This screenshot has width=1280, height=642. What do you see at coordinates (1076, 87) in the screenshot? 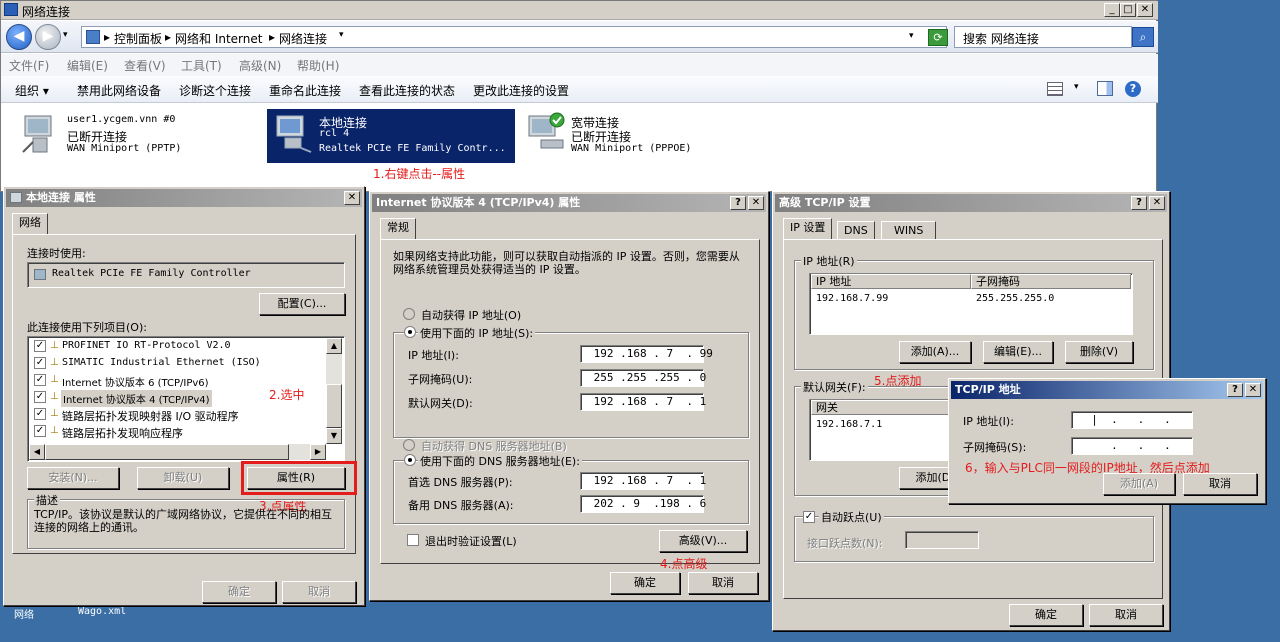
I see `views-dropdown-icon: ▾` at bounding box center [1076, 87].